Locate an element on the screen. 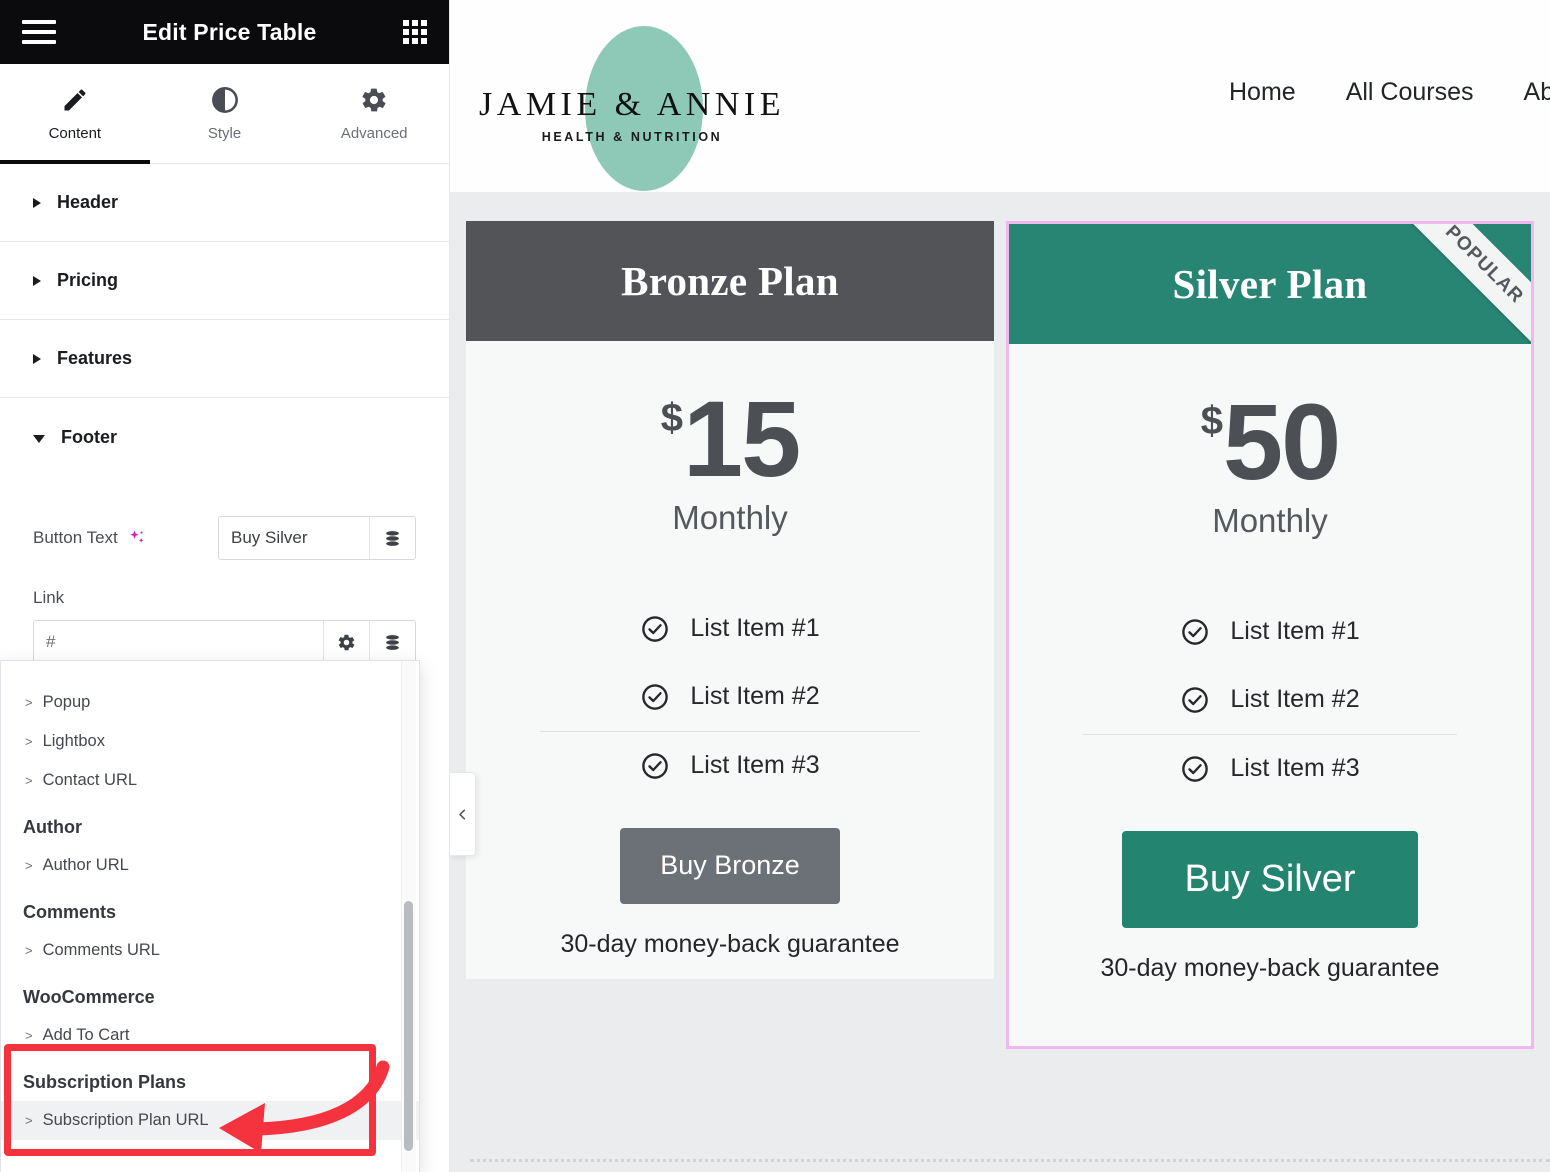  nav-item-all-courses: All Courses is located at coordinates (1410, 92).